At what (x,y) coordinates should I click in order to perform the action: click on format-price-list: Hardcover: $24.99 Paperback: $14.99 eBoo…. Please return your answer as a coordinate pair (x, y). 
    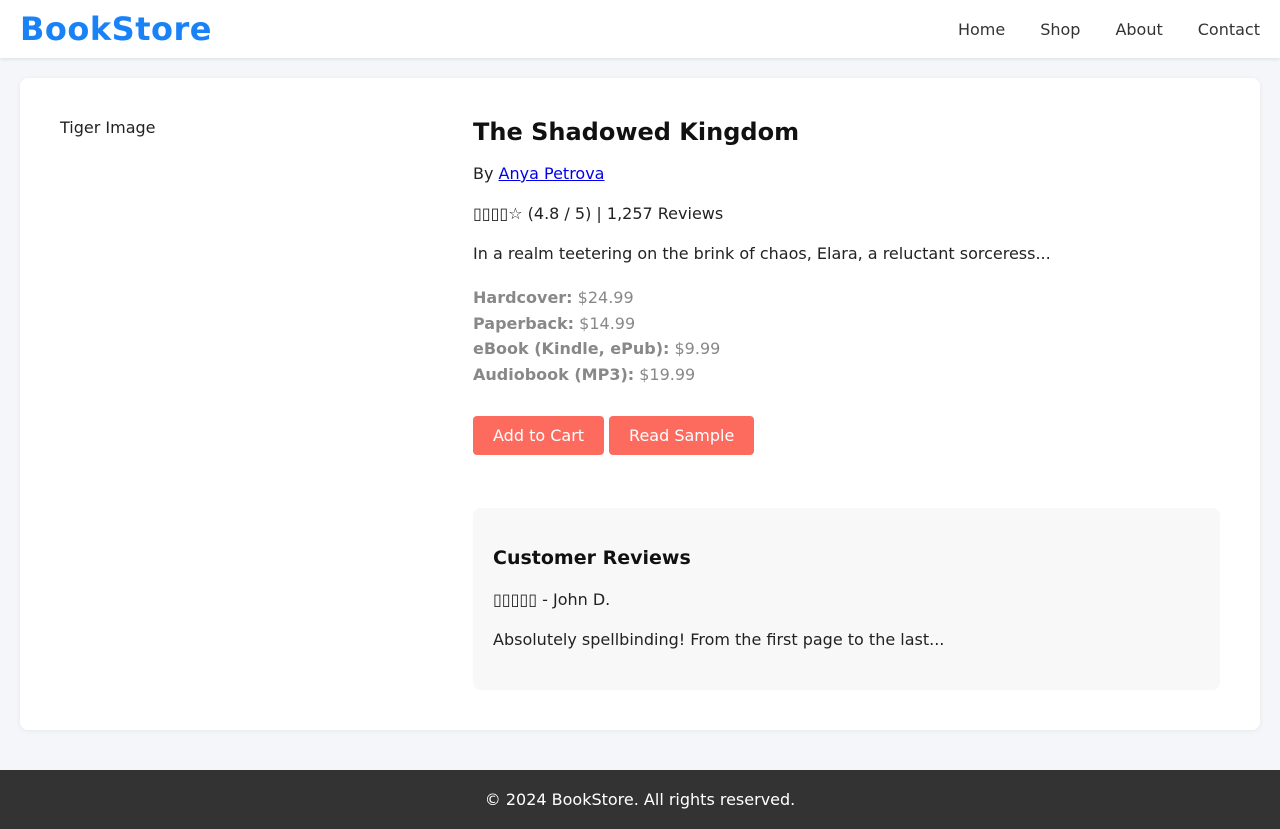
    Looking at the image, I should click on (846, 336).